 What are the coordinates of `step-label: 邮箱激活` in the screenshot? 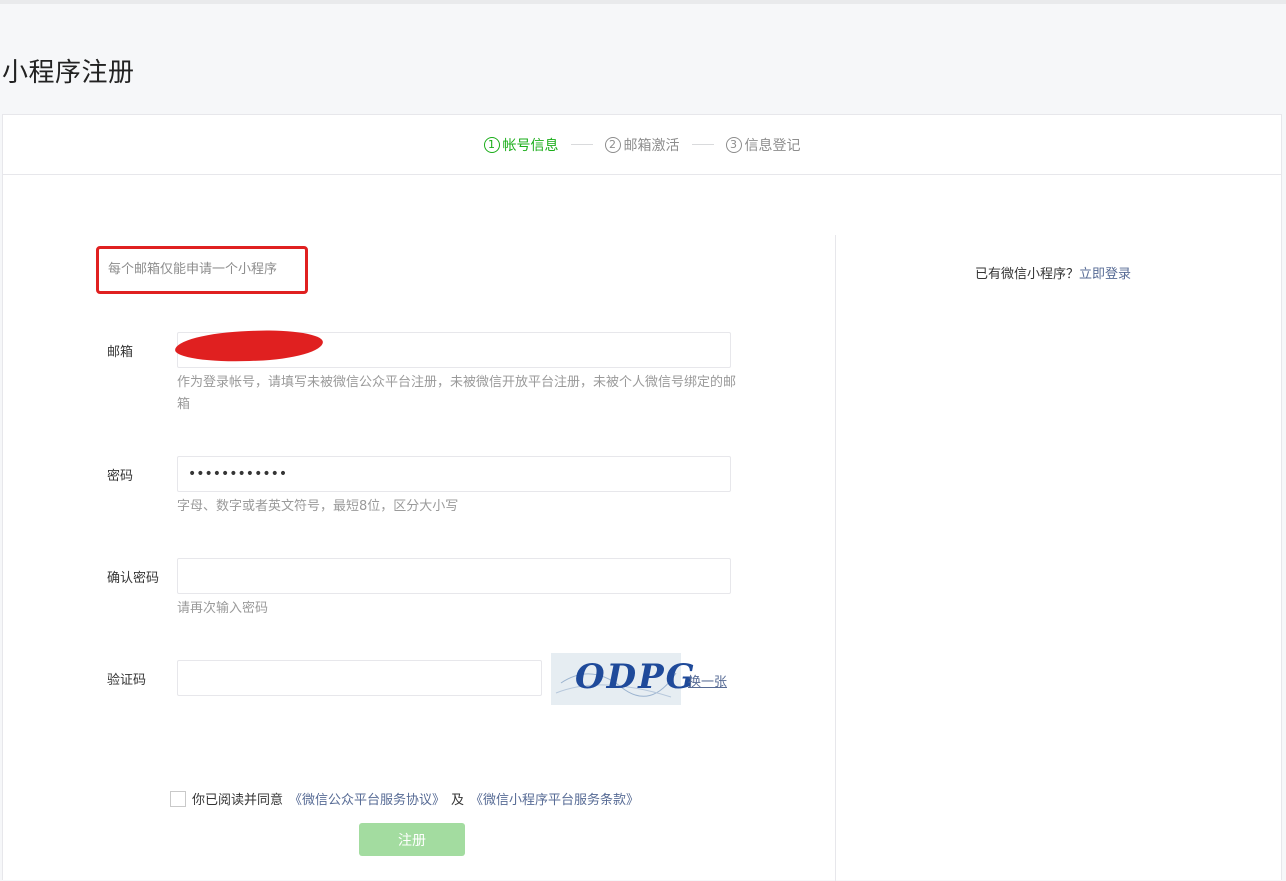 It's located at (651, 145).